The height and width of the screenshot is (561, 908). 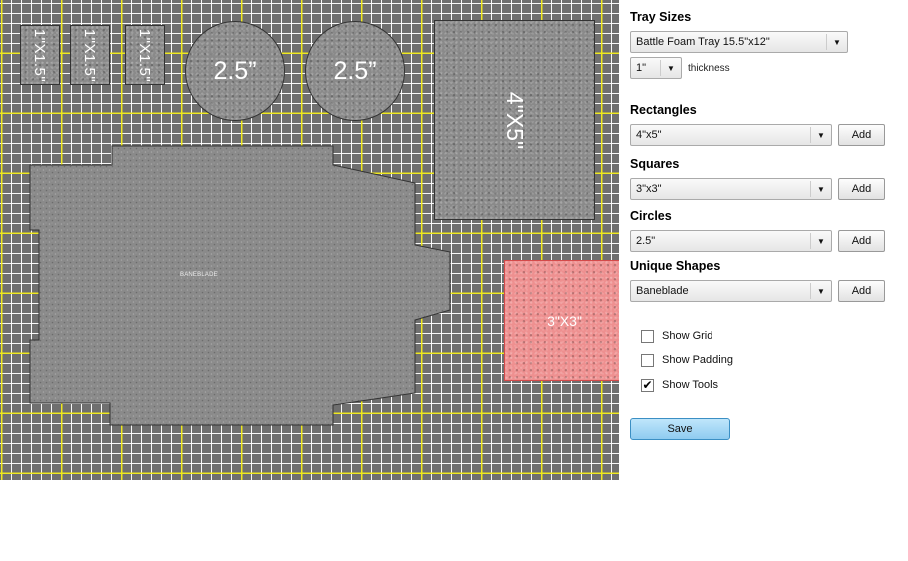 What do you see at coordinates (697, 360) in the screenshot?
I see `show-padding-label: Show Padding` at bounding box center [697, 360].